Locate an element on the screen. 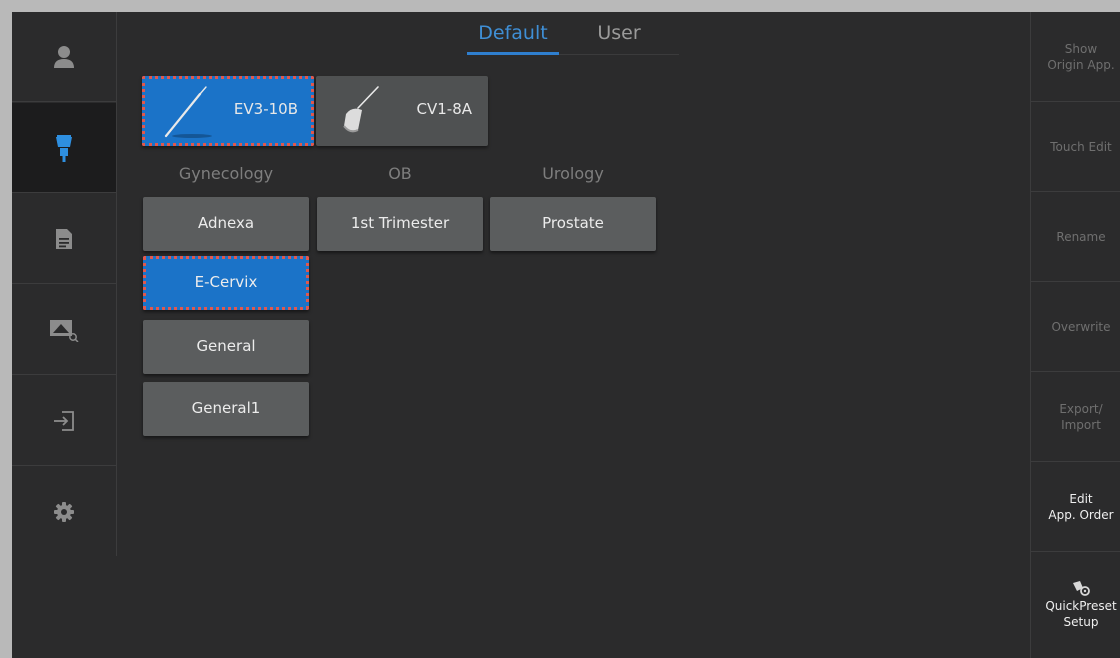 Image resolution: width=1120 pixels, height=658 pixels. sidebar-item-patient is located at coordinates (64, 57).